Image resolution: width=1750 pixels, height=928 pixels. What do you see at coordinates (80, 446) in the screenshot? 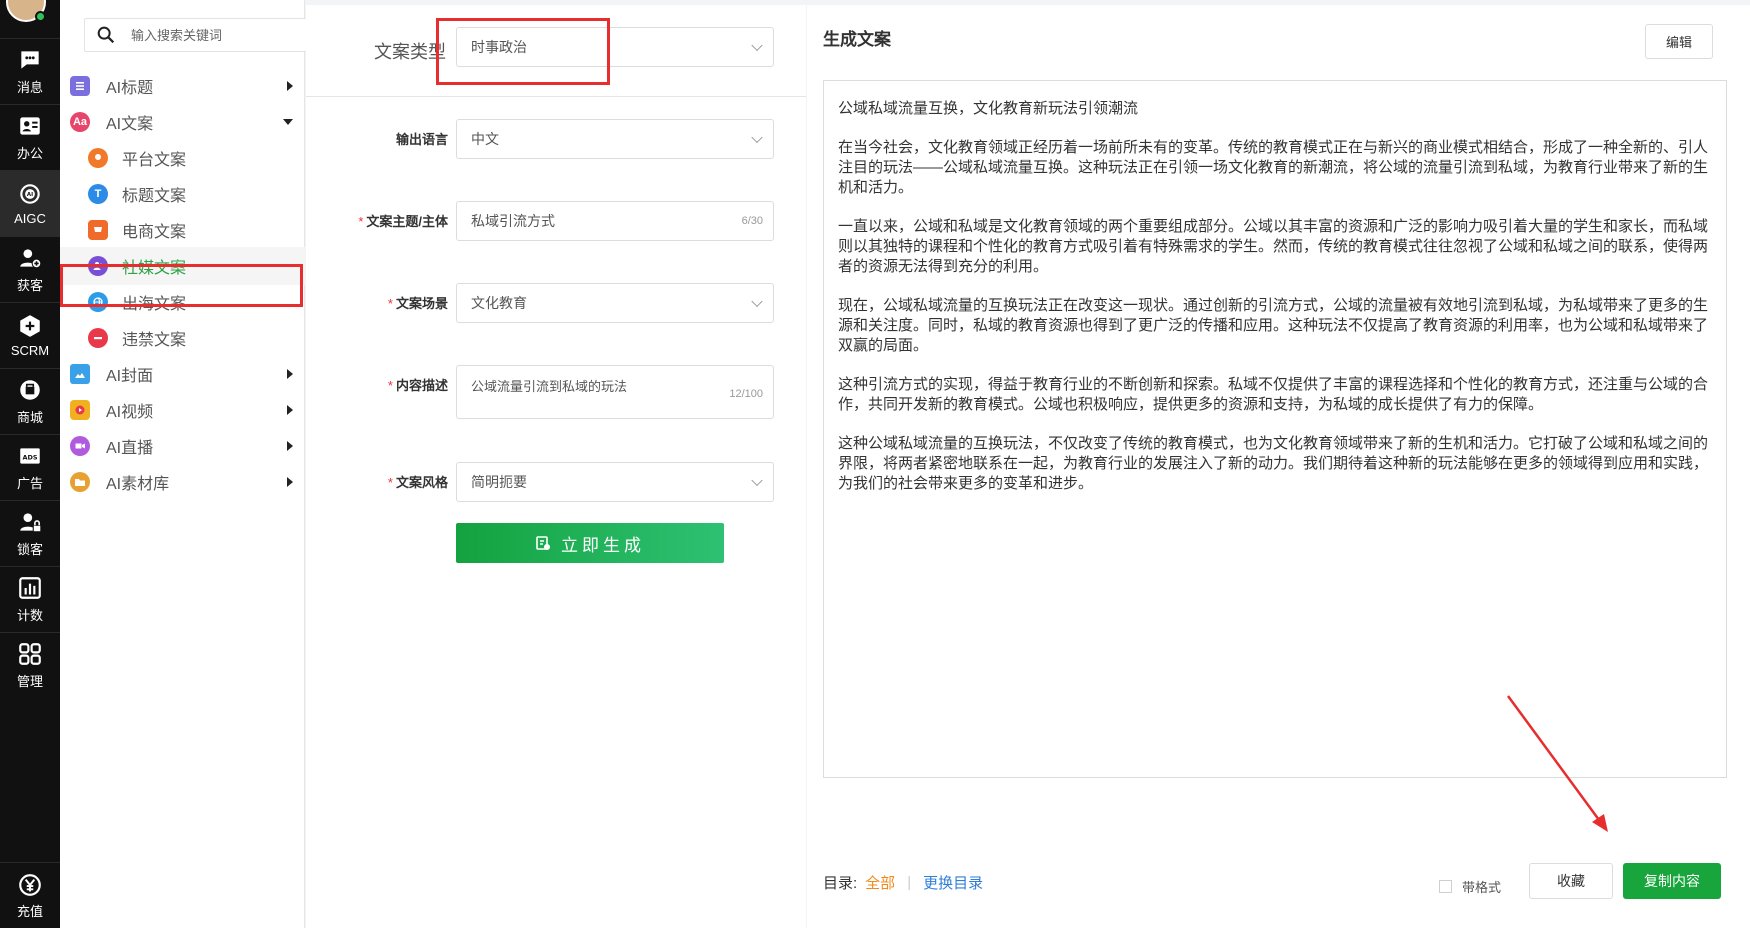
I see `camera-icon` at bounding box center [80, 446].